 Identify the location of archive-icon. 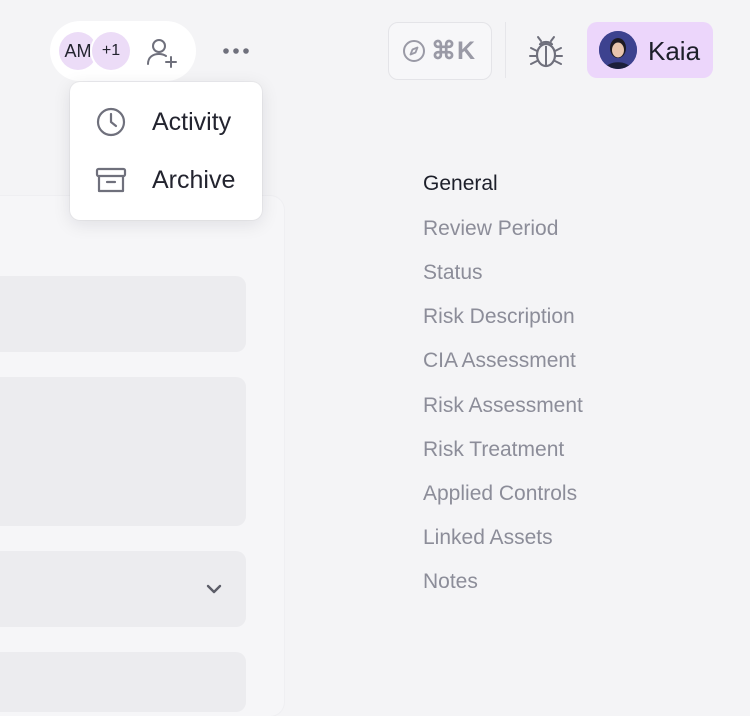
(111, 180).